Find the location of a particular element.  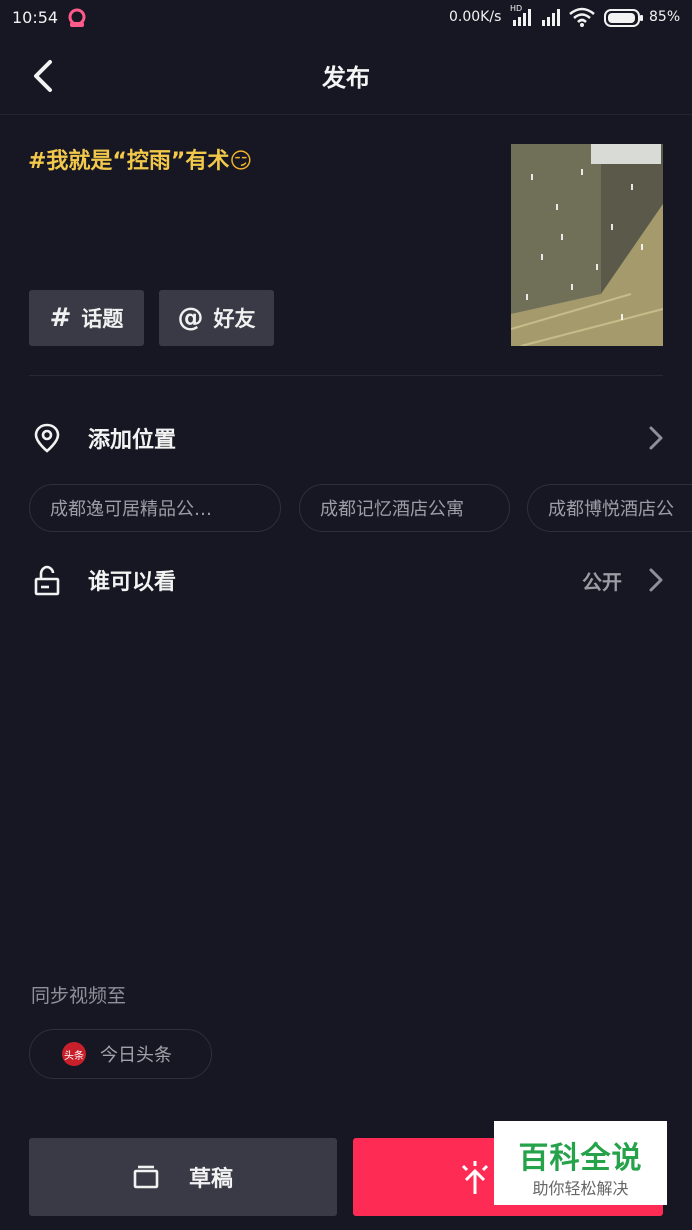

toutiao-logo: 头条 is located at coordinates (74, 1054).